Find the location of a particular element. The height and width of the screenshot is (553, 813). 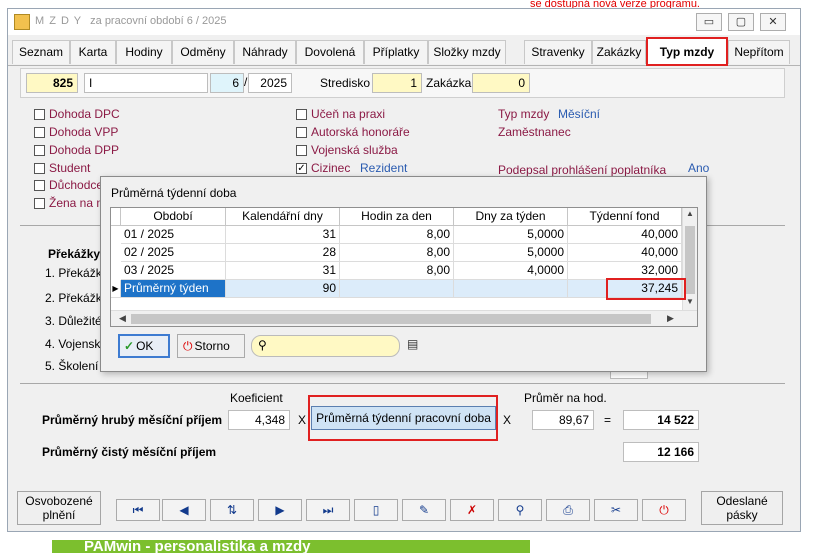

typ-mzdy-value: Měsíční is located at coordinates (579, 114).